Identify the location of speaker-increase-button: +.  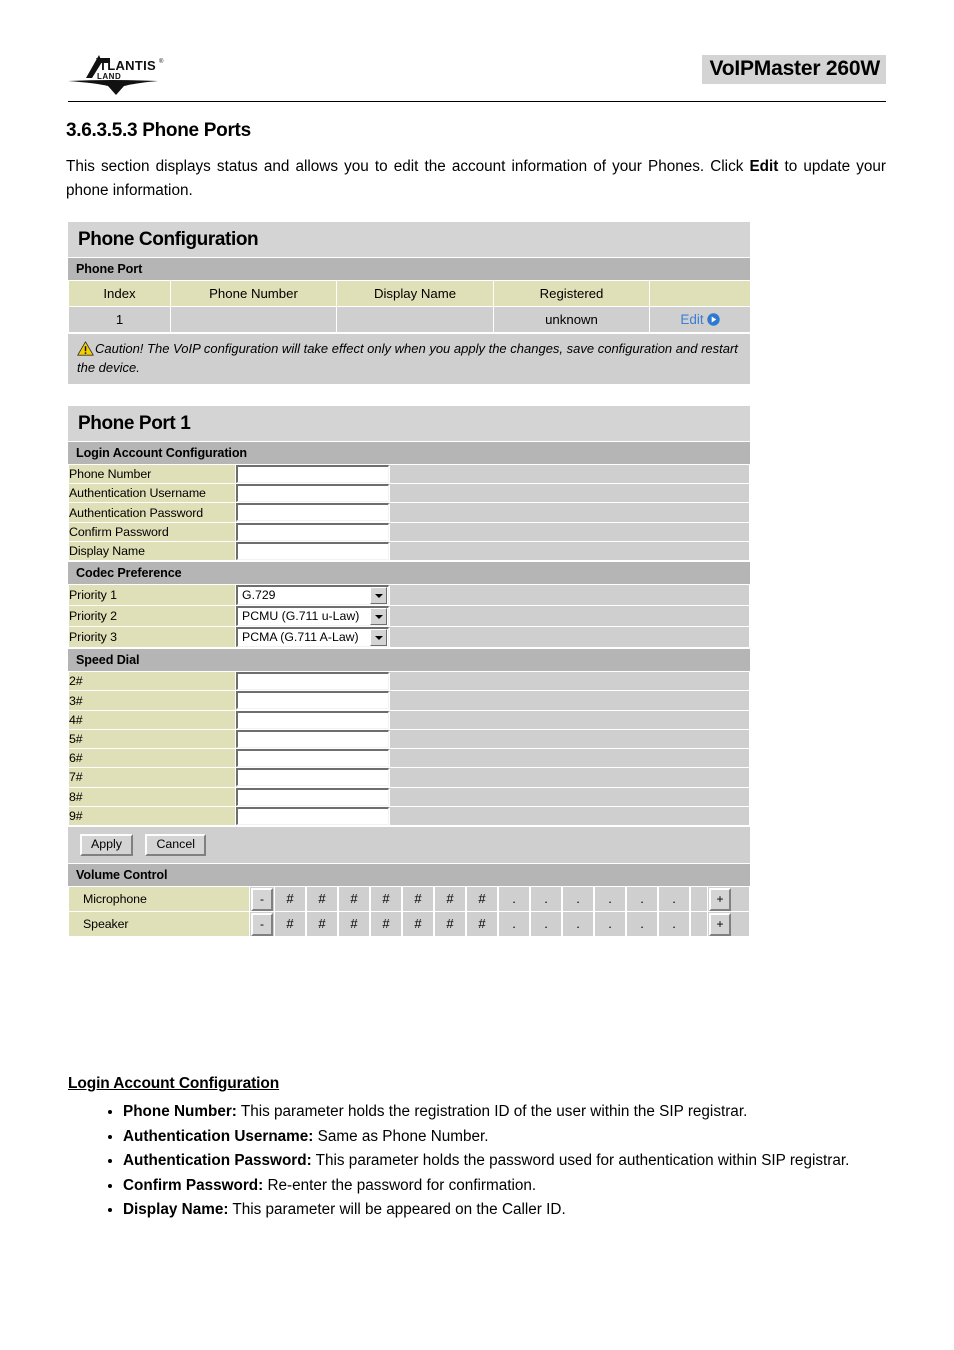
(720, 924).